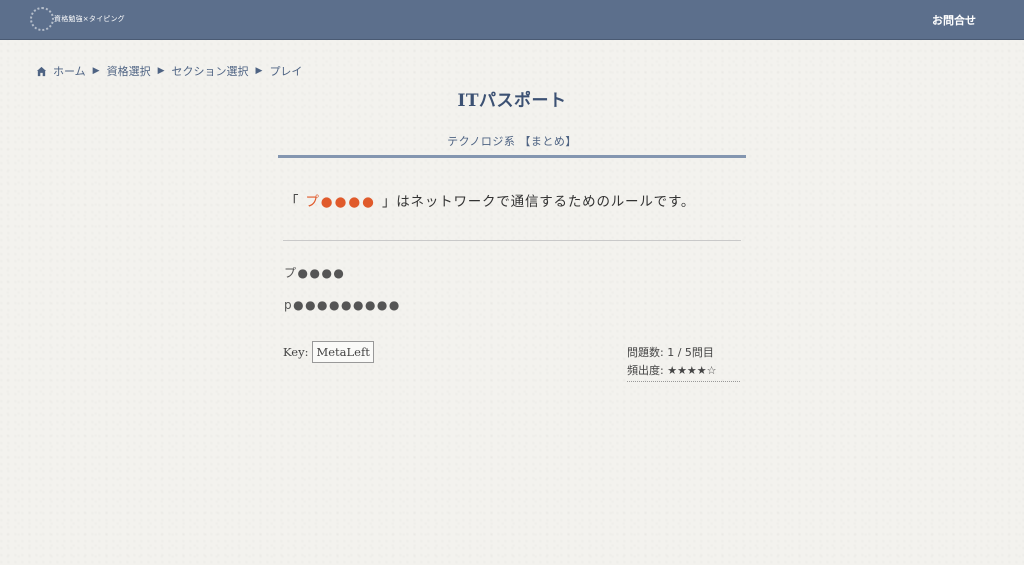 Image resolution: width=1024 pixels, height=565 pixels. Describe the element at coordinates (512, 240) in the screenshot. I see `divider` at that location.